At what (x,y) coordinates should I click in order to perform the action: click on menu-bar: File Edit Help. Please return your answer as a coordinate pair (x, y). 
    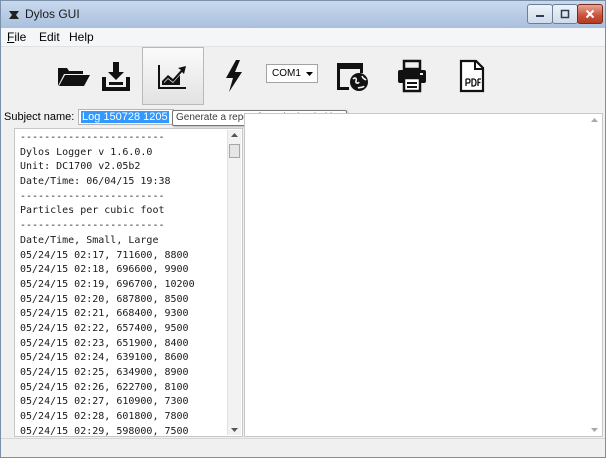
    Looking at the image, I should click on (303, 37).